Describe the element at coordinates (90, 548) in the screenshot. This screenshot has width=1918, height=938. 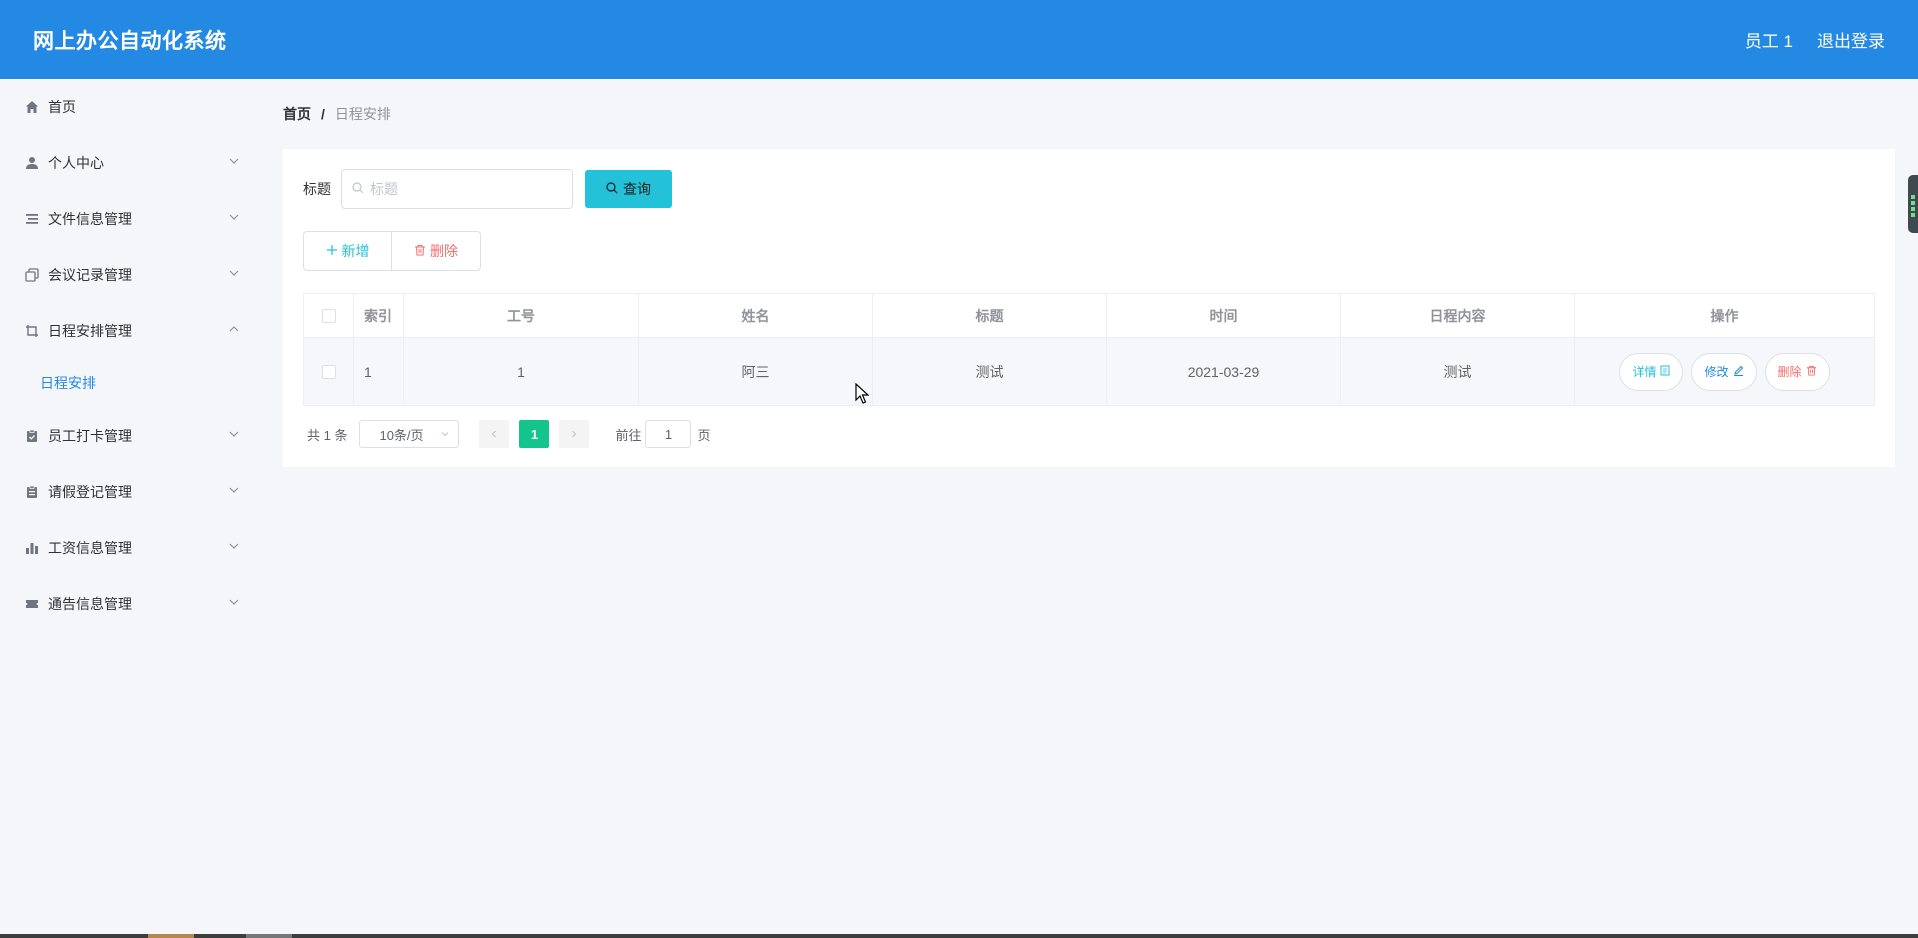
I see `sidebar-item-label: 工资信息管理` at that location.